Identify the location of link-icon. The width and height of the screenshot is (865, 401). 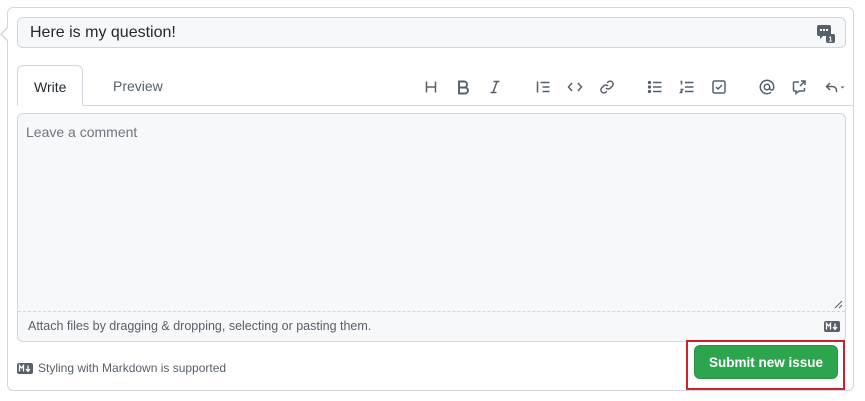
(607, 87).